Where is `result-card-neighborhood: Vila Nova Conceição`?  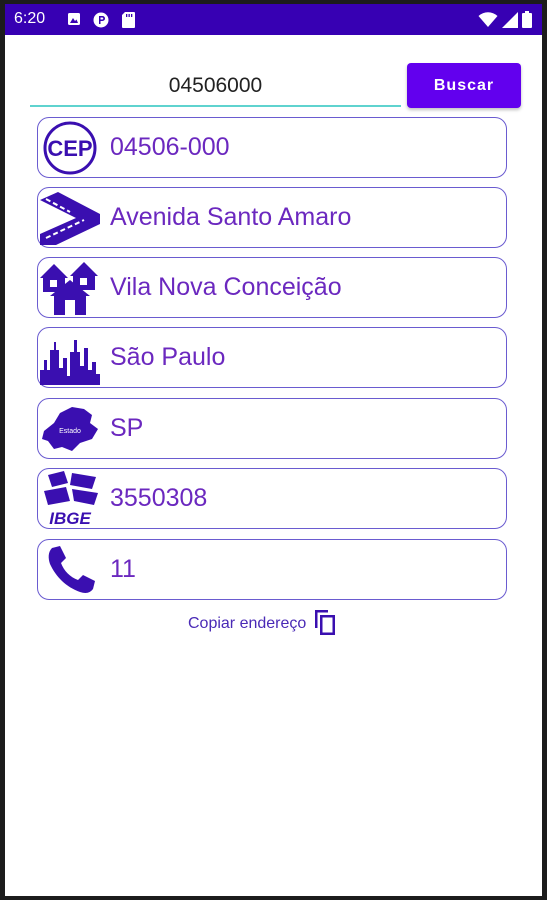
result-card-neighborhood: Vila Nova Conceição is located at coordinates (272, 287).